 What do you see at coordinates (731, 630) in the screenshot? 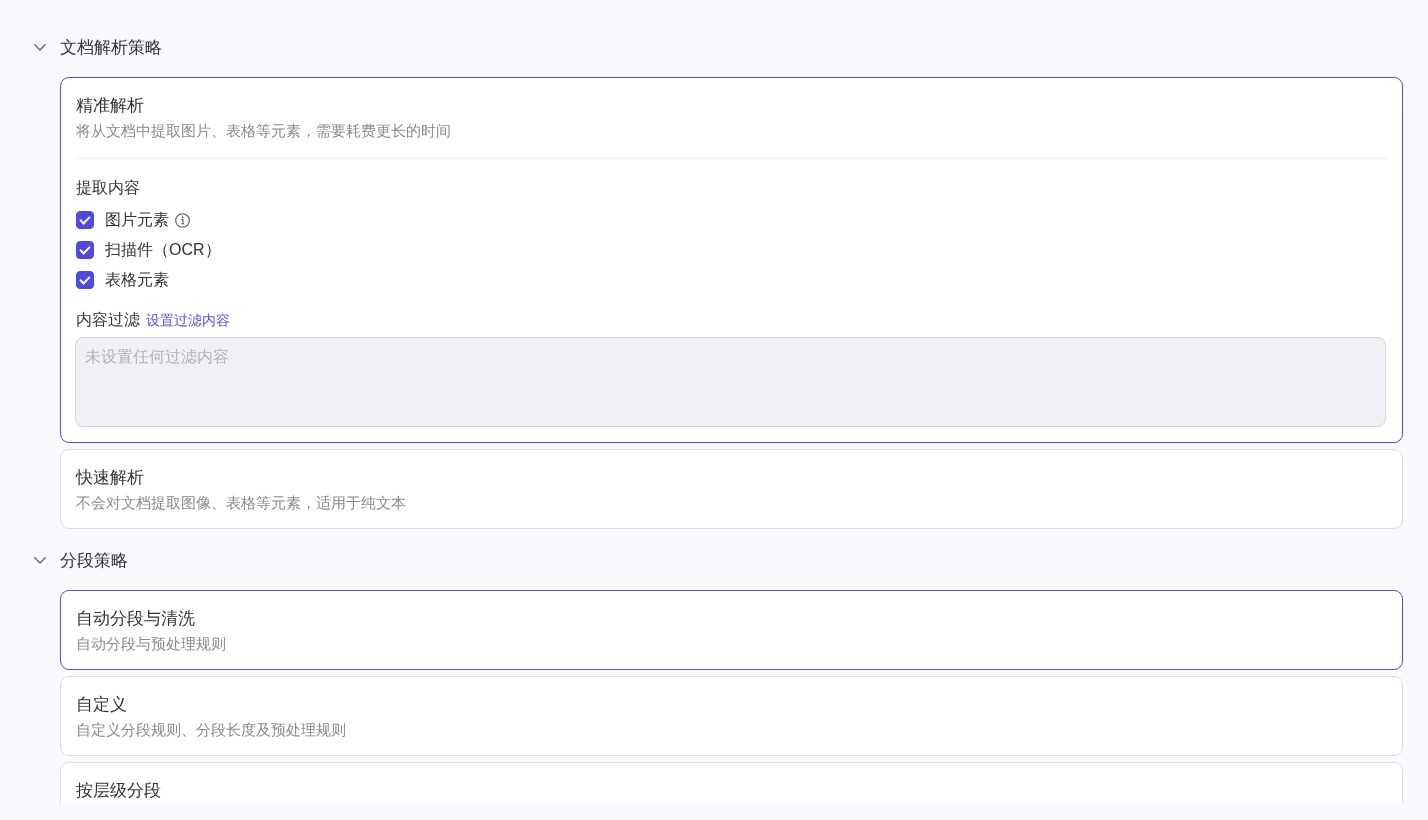
I see `option-card: 自动分段与清洗 自动分段与预处理规则` at bounding box center [731, 630].